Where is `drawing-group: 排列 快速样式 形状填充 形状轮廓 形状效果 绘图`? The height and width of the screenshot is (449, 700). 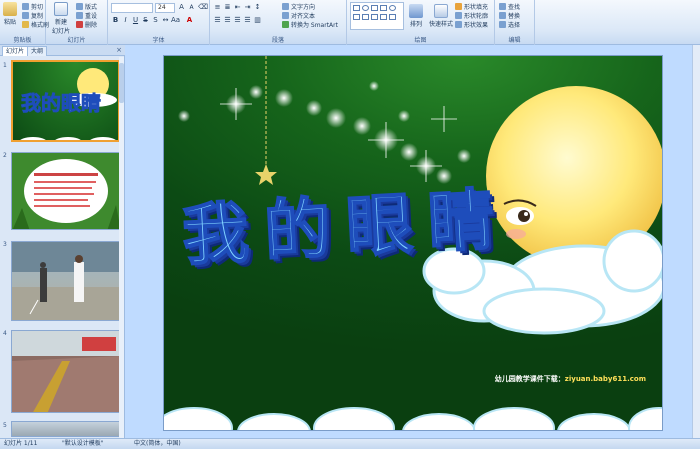 drawing-group: 排列 快速样式 形状填充 形状轮廓 形状效果 绘图 is located at coordinates (421, 22).